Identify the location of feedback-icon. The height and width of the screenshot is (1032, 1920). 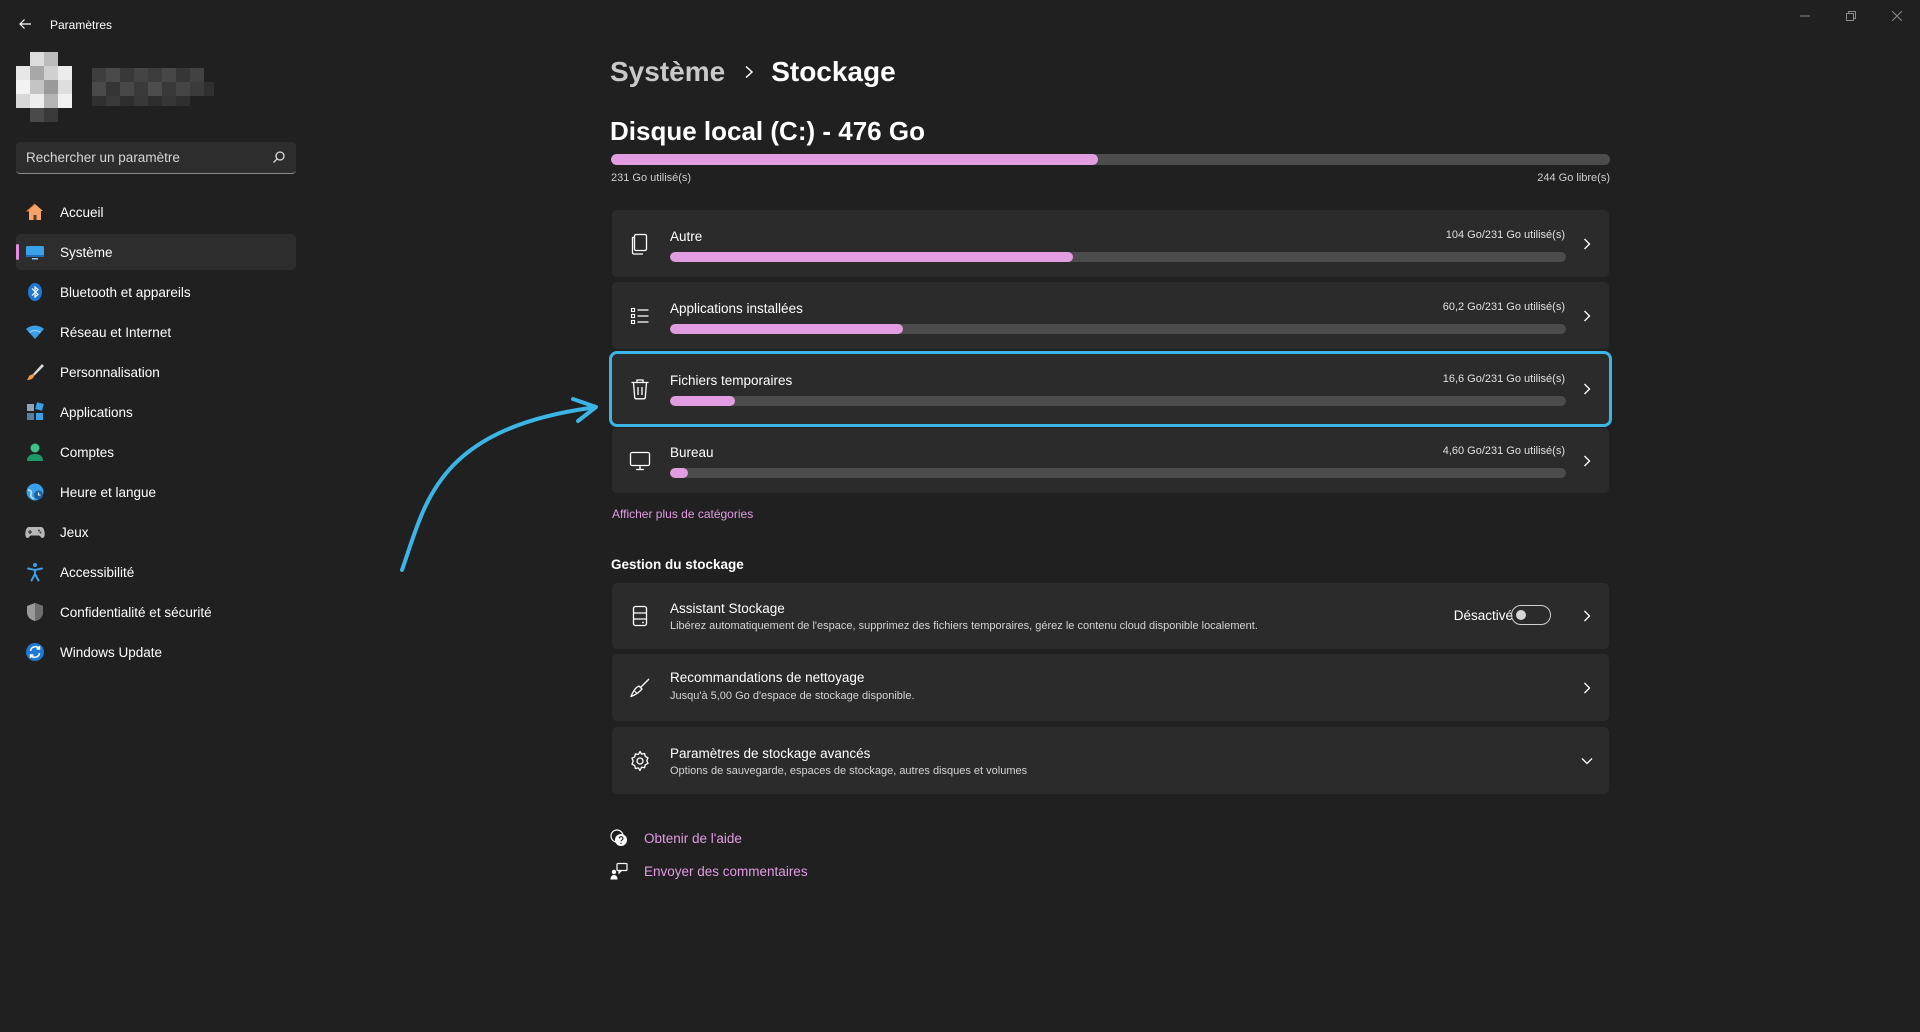
(619, 871).